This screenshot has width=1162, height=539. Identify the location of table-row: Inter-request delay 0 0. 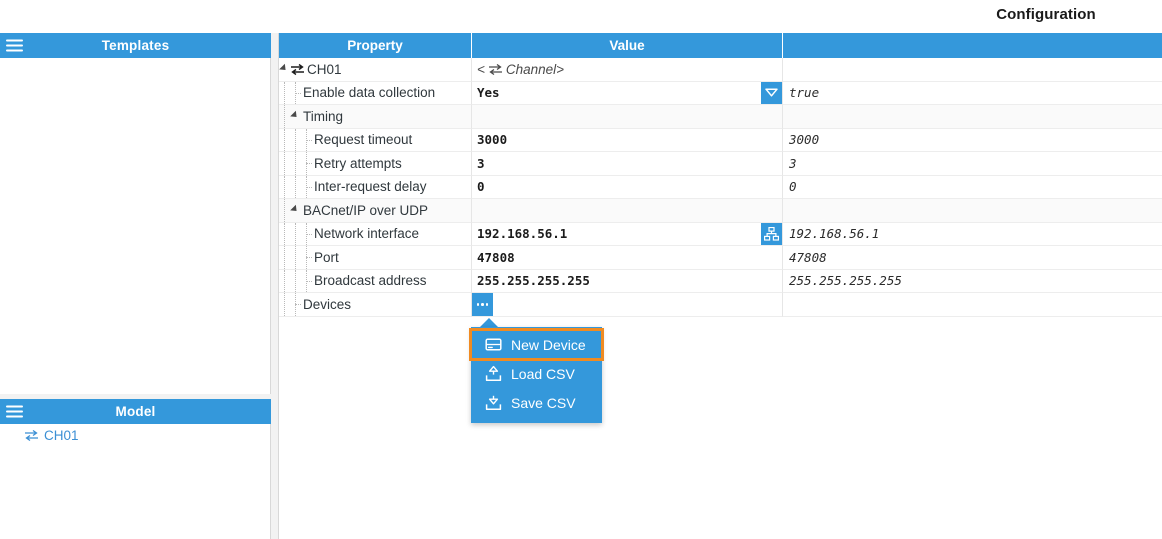
(720, 187).